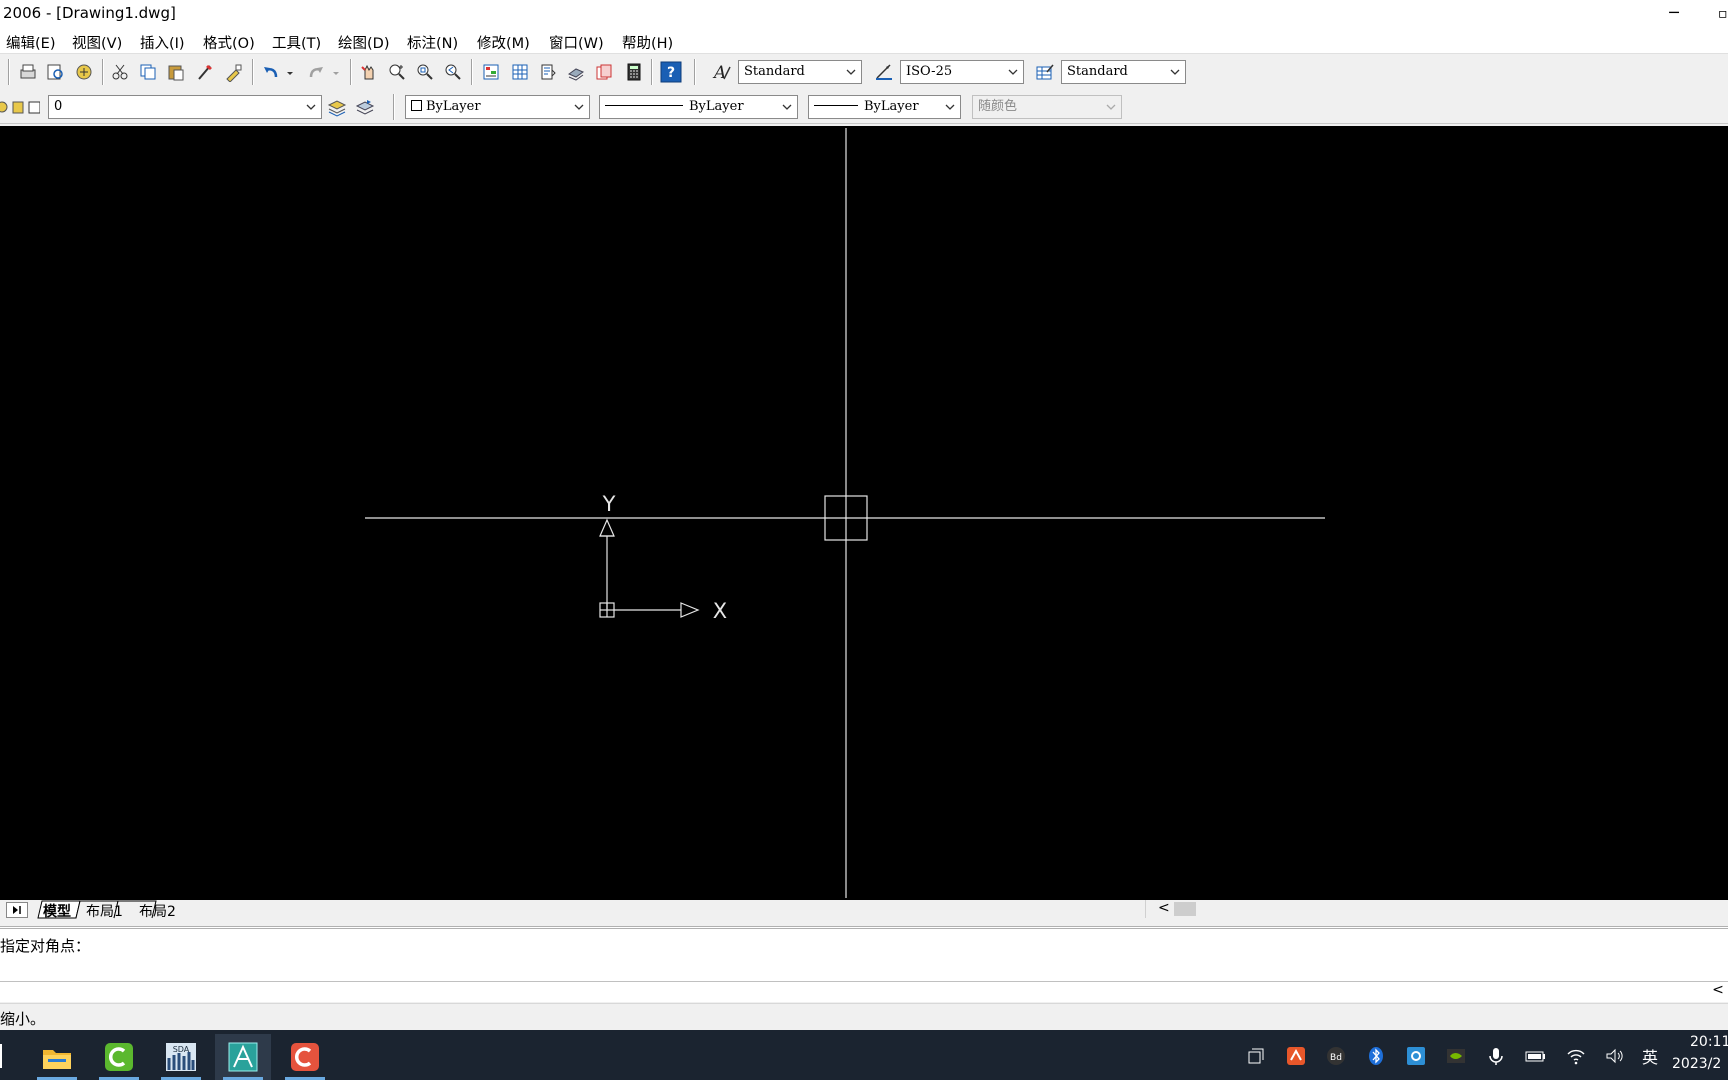 The height and width of the screenshot is (1080, 1728). I want to click on pan-realtime-icon, so click(369, 72).